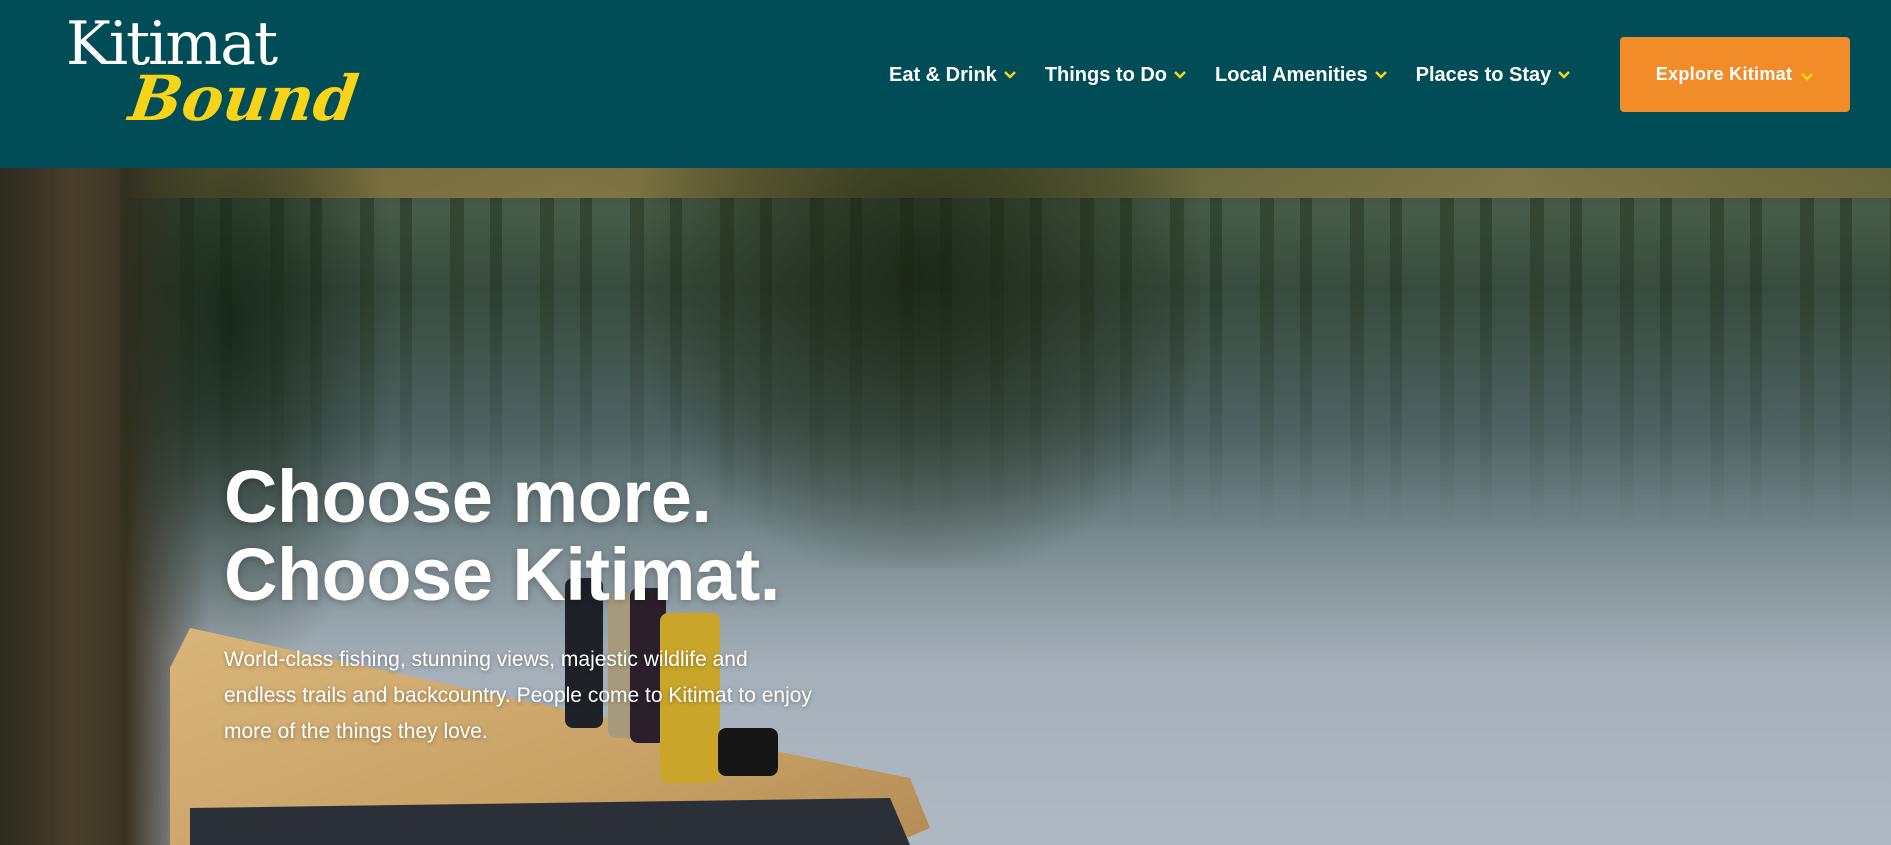  I want to click on nav-item-label: Things to Do, so click(1106, 74).